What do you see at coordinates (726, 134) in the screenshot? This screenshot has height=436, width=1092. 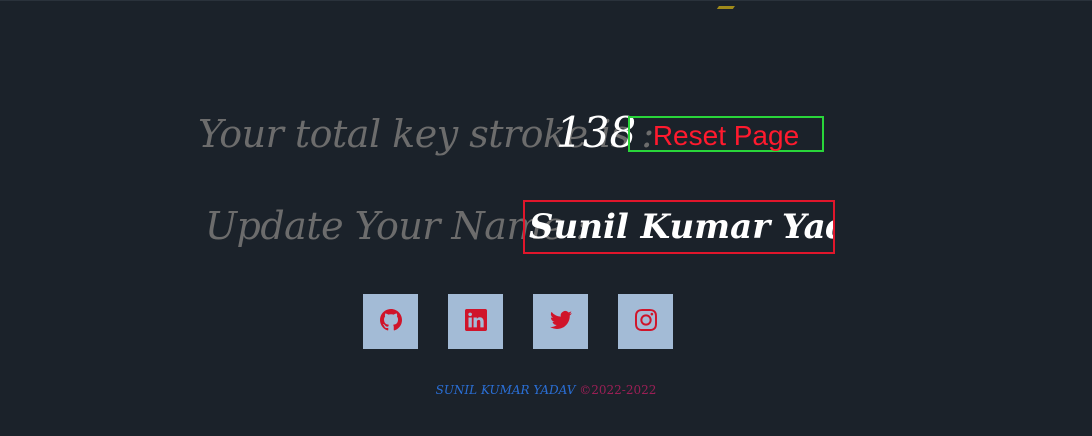 I see `reset-page-button: Reset Page` at bounding box center [726, 134].